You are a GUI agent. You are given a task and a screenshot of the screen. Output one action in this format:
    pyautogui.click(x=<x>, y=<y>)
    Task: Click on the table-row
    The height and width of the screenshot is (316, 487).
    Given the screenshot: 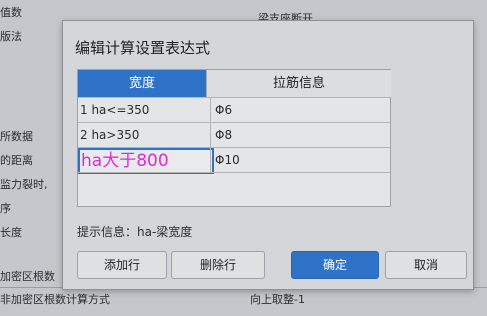 What is the action you would take?
    pyautogui.click(x=234, y=184)
    